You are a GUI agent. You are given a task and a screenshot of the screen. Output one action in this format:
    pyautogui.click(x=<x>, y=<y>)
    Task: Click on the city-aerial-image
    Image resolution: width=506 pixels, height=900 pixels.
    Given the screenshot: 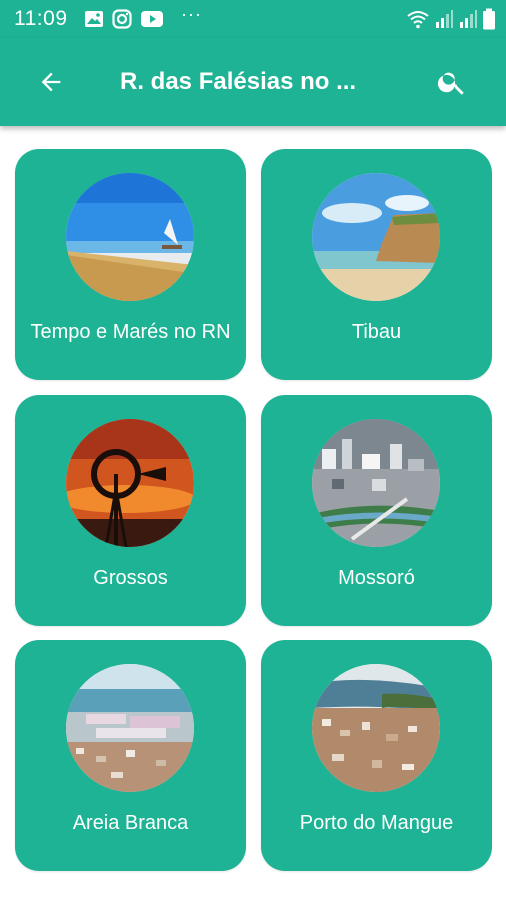 What is the action you would take?
    pyautogui.click(x=376, y=483)
    